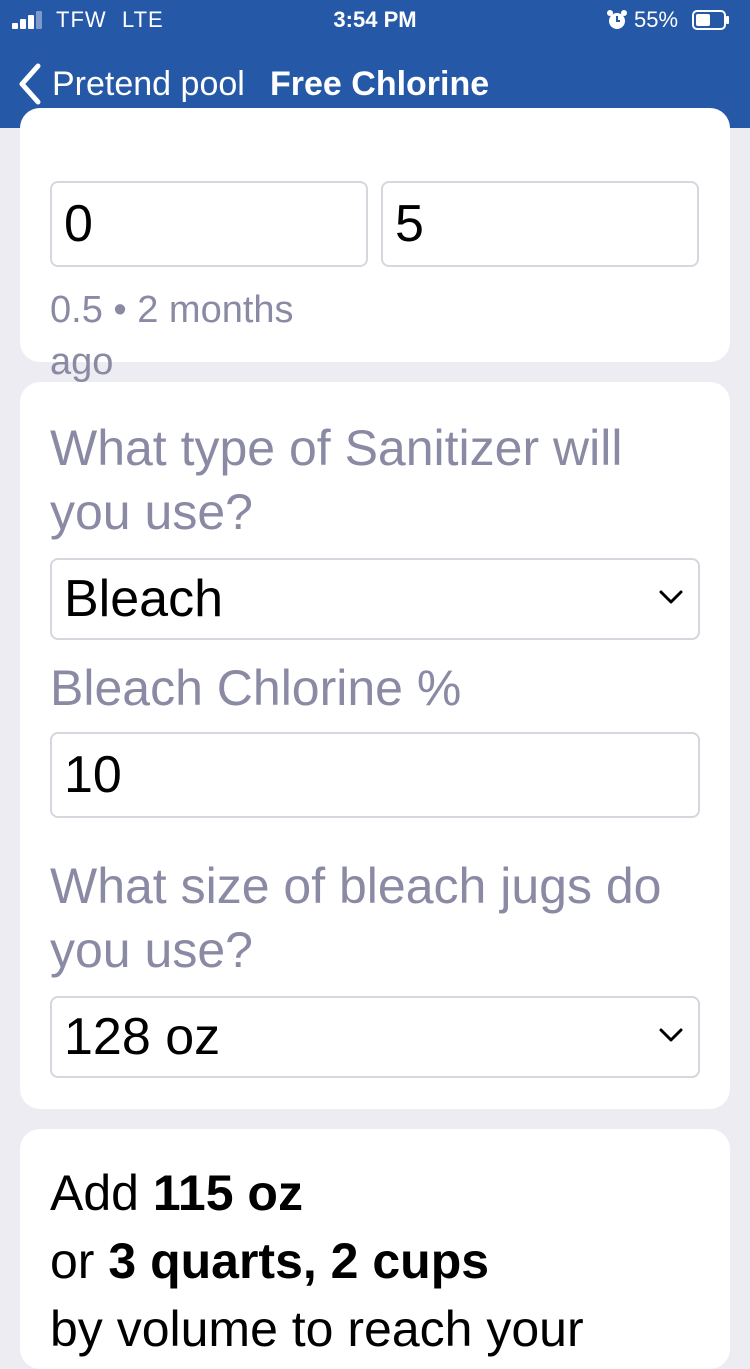 The image size is (750, 1369). I want to click on alarm-clock-icon, so click(617, 19).